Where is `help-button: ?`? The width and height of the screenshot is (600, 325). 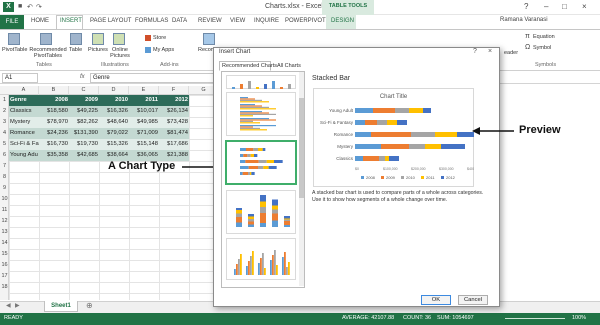
help-button: ? is located at coordinates (526, 6).